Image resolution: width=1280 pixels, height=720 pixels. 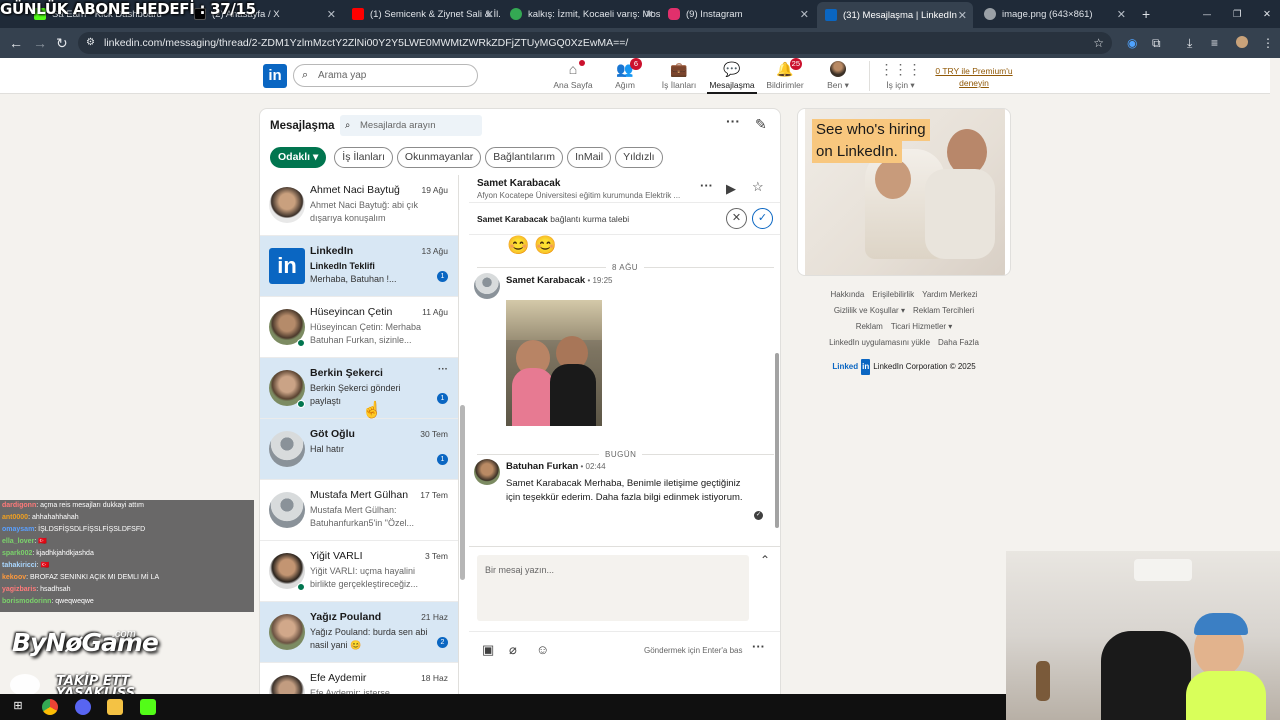 I want to click on kick-app-icon, so click(x=148, y=707).